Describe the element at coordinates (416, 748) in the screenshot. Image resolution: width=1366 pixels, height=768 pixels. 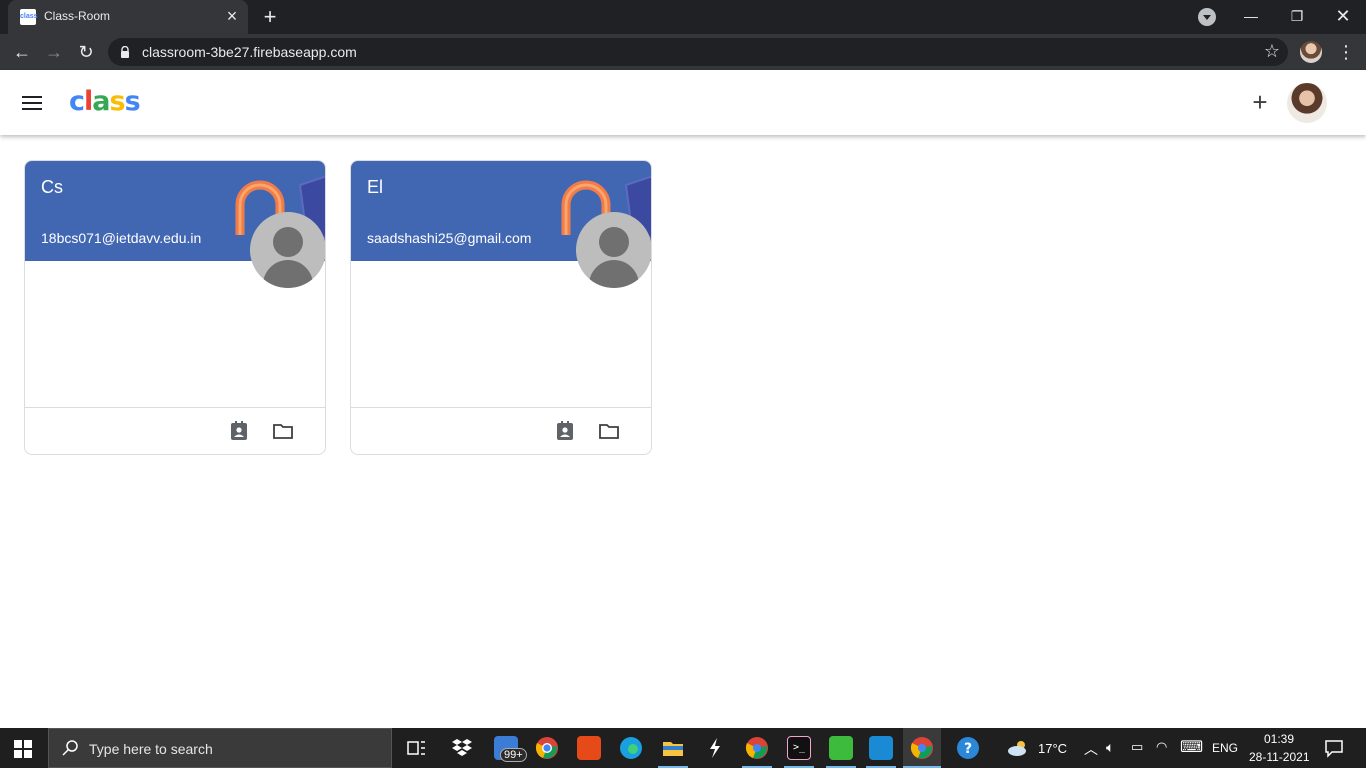
I see `task-view-icon` at that location.